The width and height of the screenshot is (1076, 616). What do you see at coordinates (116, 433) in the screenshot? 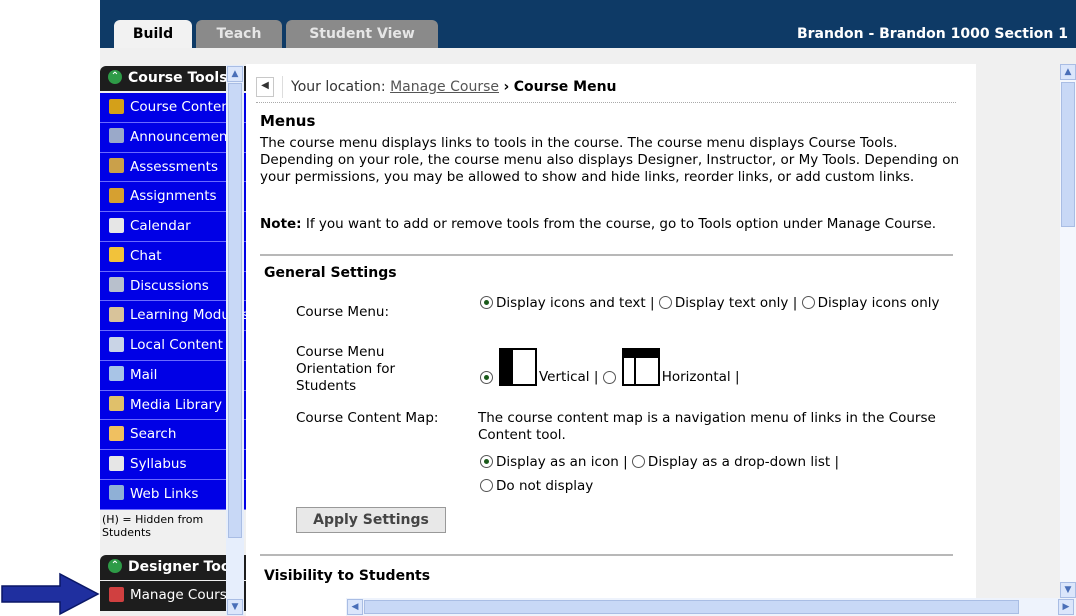
I see `search-icon` at bounding box center [116, 433].